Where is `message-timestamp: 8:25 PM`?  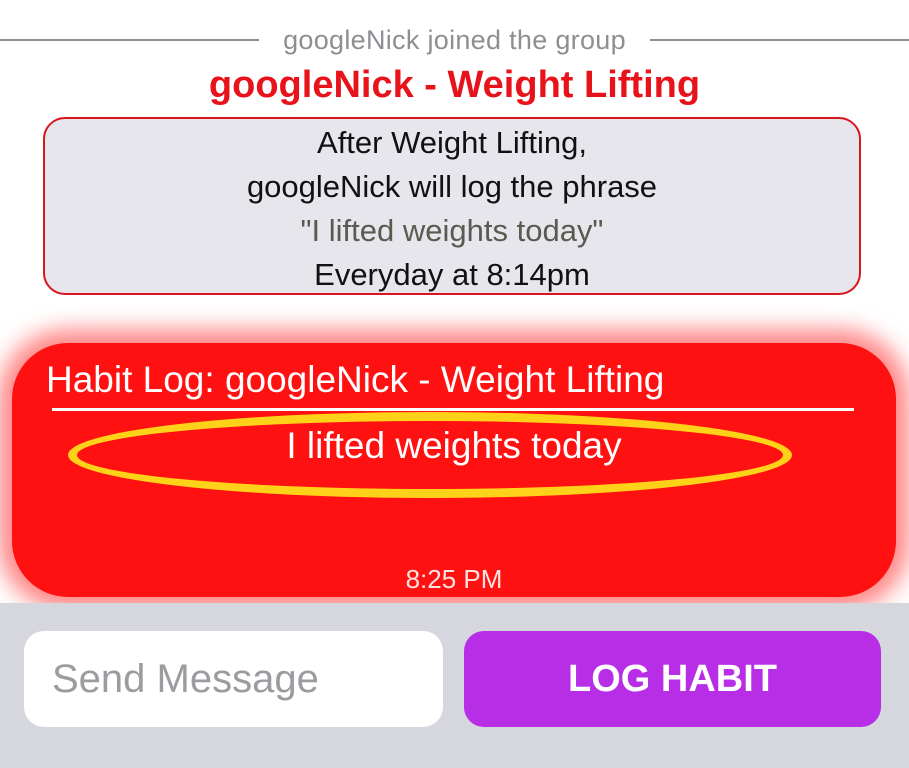 message-timestamp: 8:25 PM is located at coordinates (454, 579).